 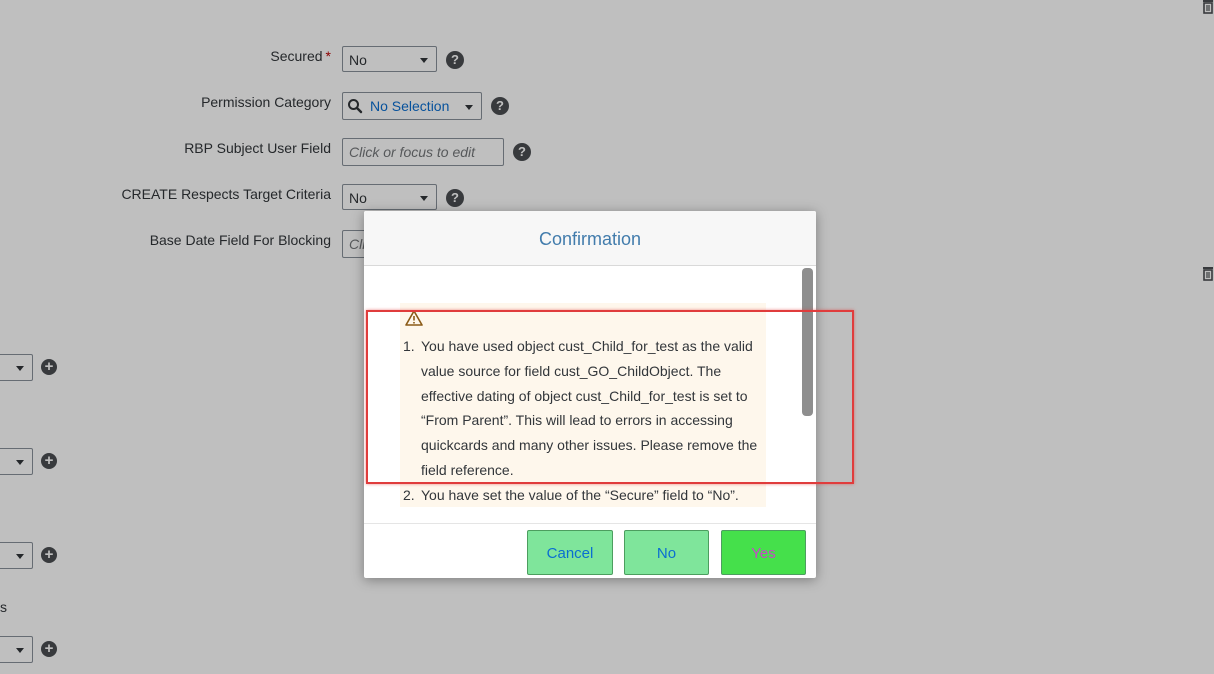 What do you see at coordinates (570, 552) in the screenshot?
I see `cancel-button: Cancel` at bounding box center [570, 552].